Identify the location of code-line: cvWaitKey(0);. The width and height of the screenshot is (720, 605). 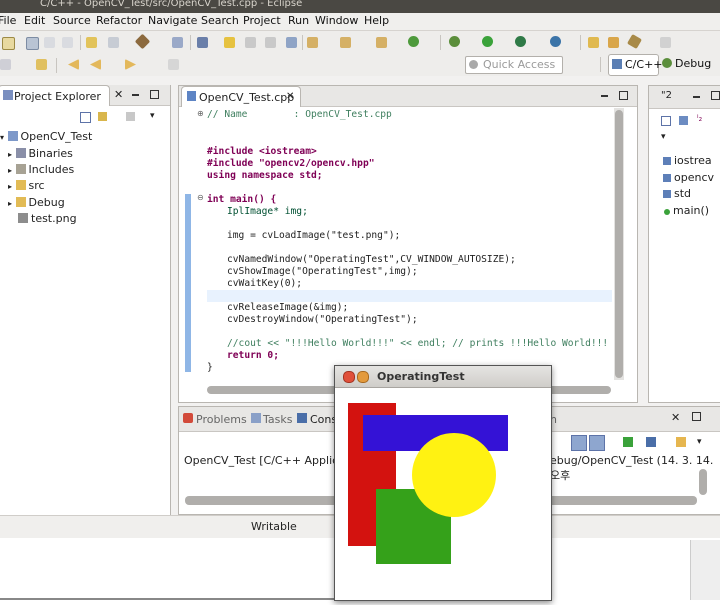
(264, 284).